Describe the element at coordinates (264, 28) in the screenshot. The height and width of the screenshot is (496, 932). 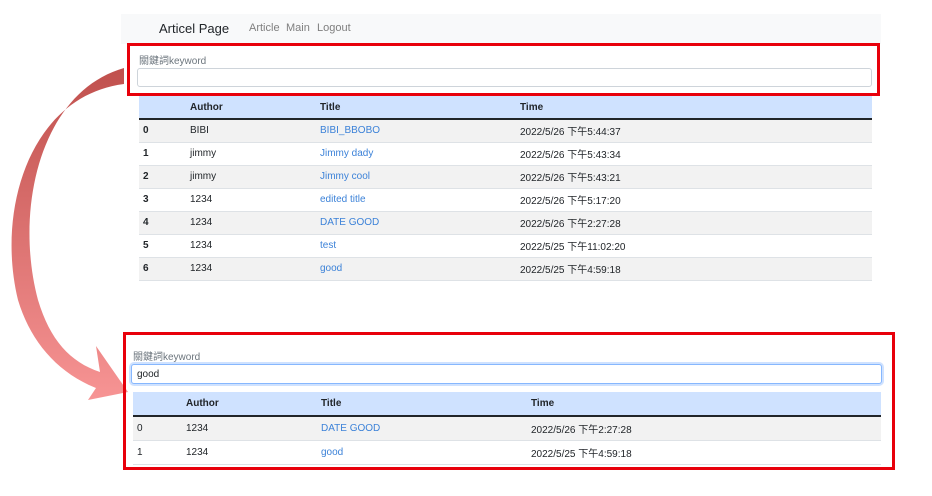
I see `nav-link-article: Article` at that location.